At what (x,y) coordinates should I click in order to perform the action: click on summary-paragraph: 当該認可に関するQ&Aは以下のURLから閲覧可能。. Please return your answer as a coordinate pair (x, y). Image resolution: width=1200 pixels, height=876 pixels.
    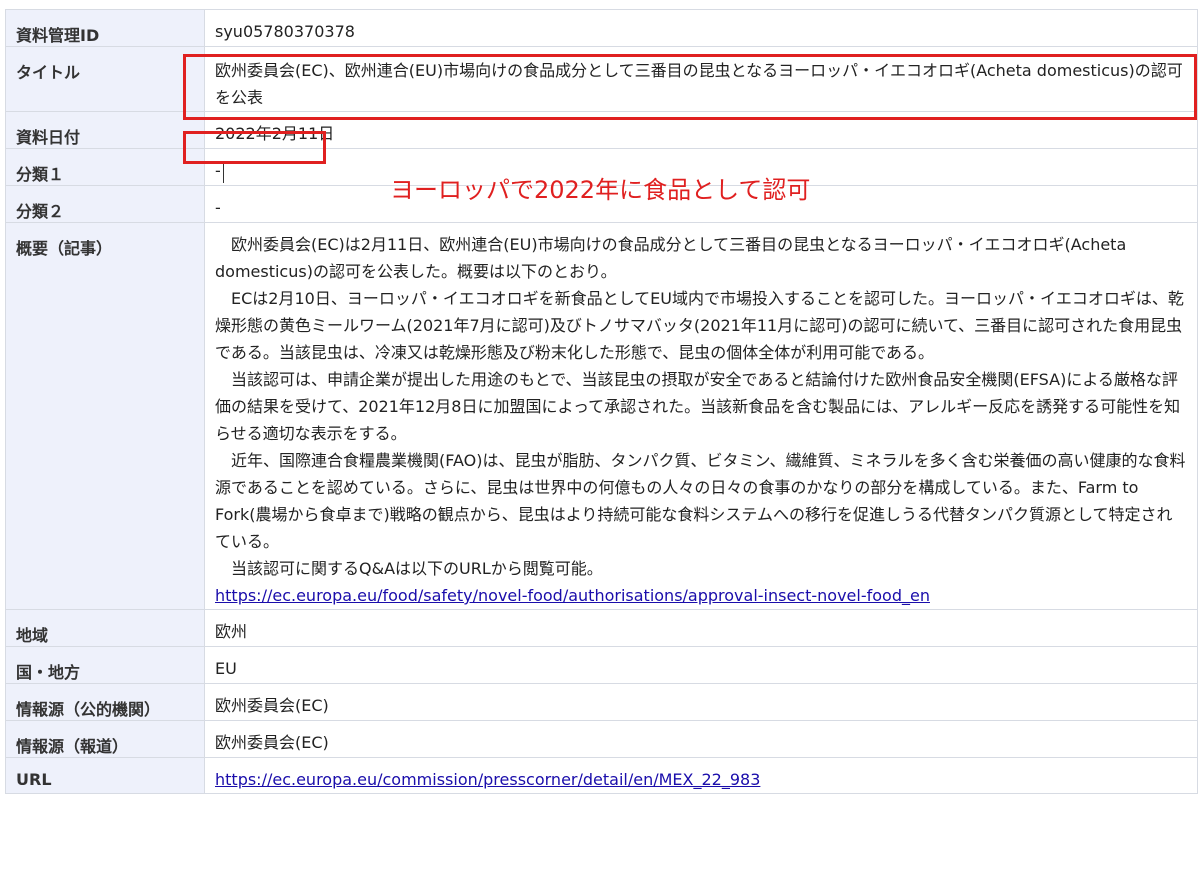
    Looking at the image, I should click on (417, 568).